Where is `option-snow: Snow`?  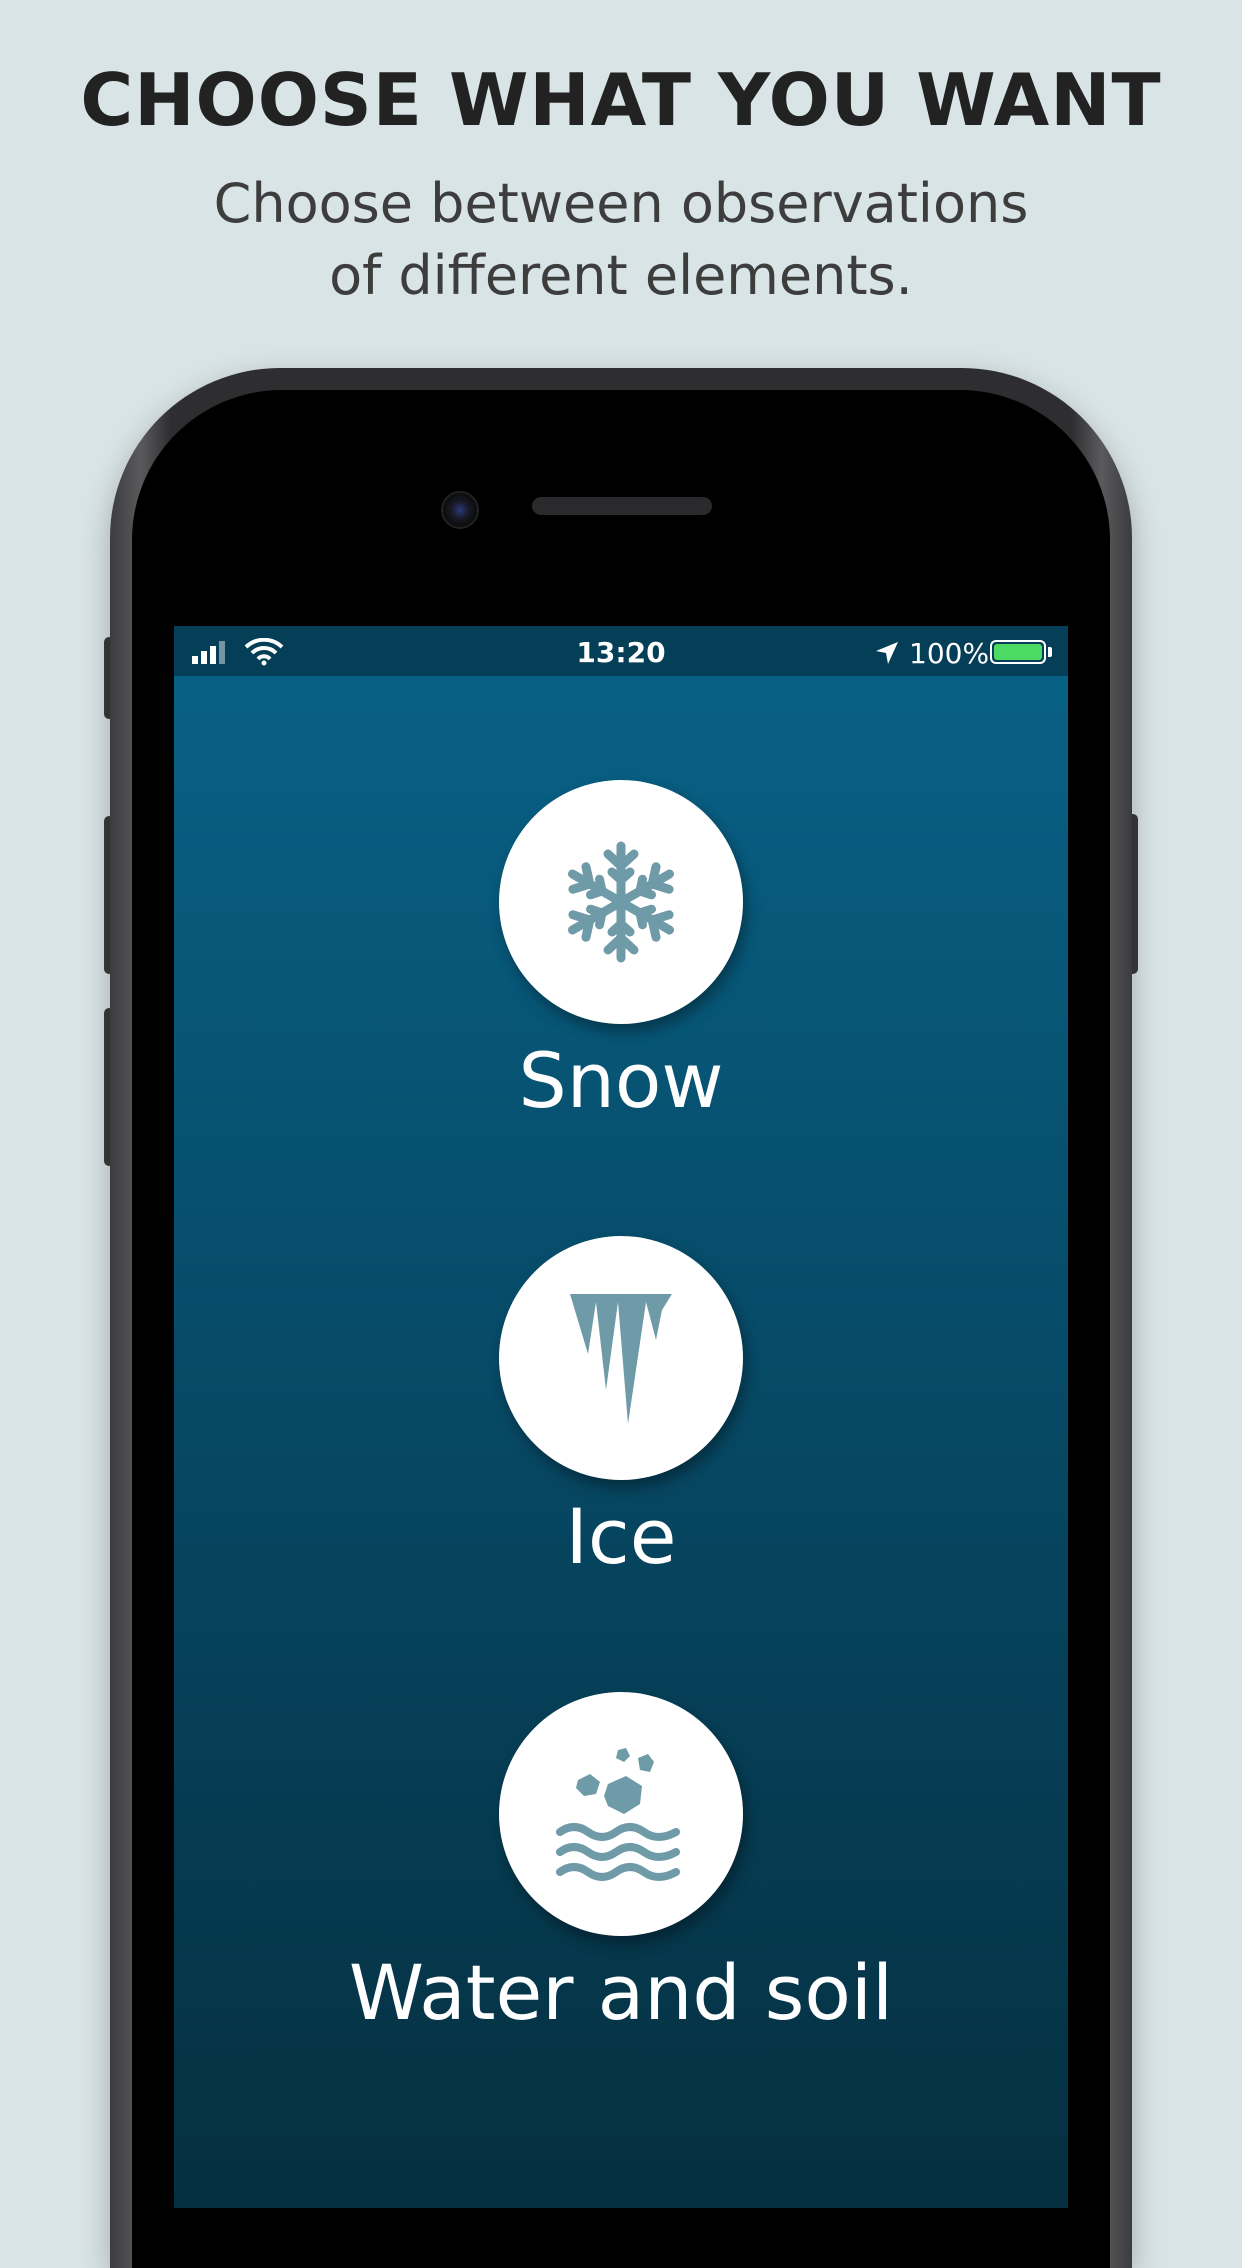
option-snow: Snow is located at coordinates (621, 953).